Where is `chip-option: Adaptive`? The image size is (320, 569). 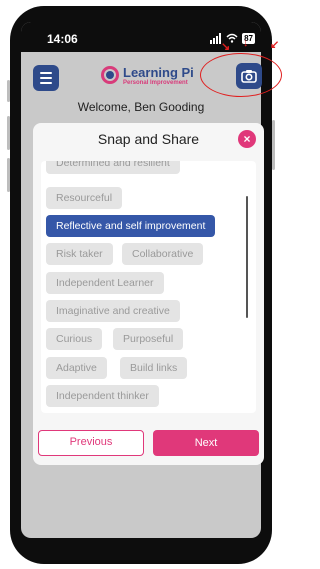
chip-option: Adaptive is located at coordinates (76, 368).